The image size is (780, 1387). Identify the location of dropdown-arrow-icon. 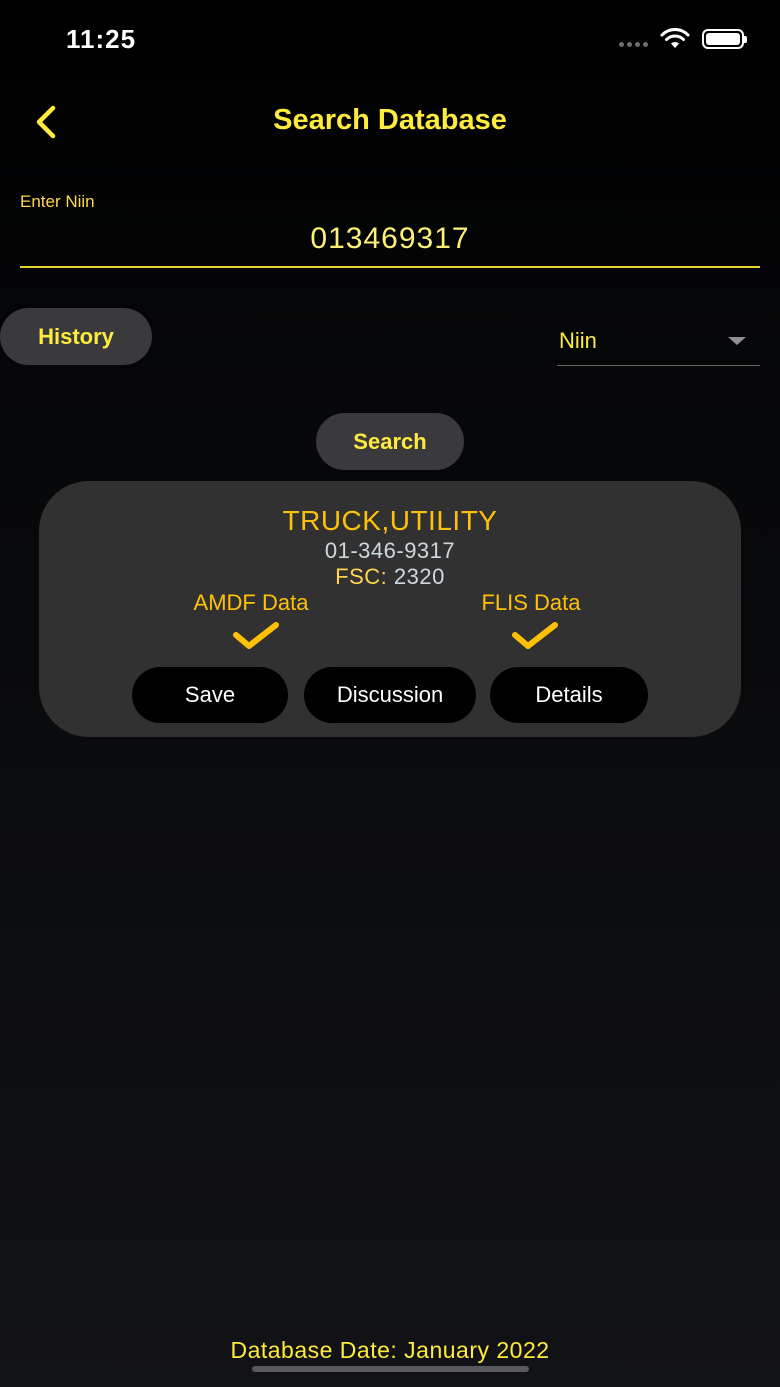
(737, 340).